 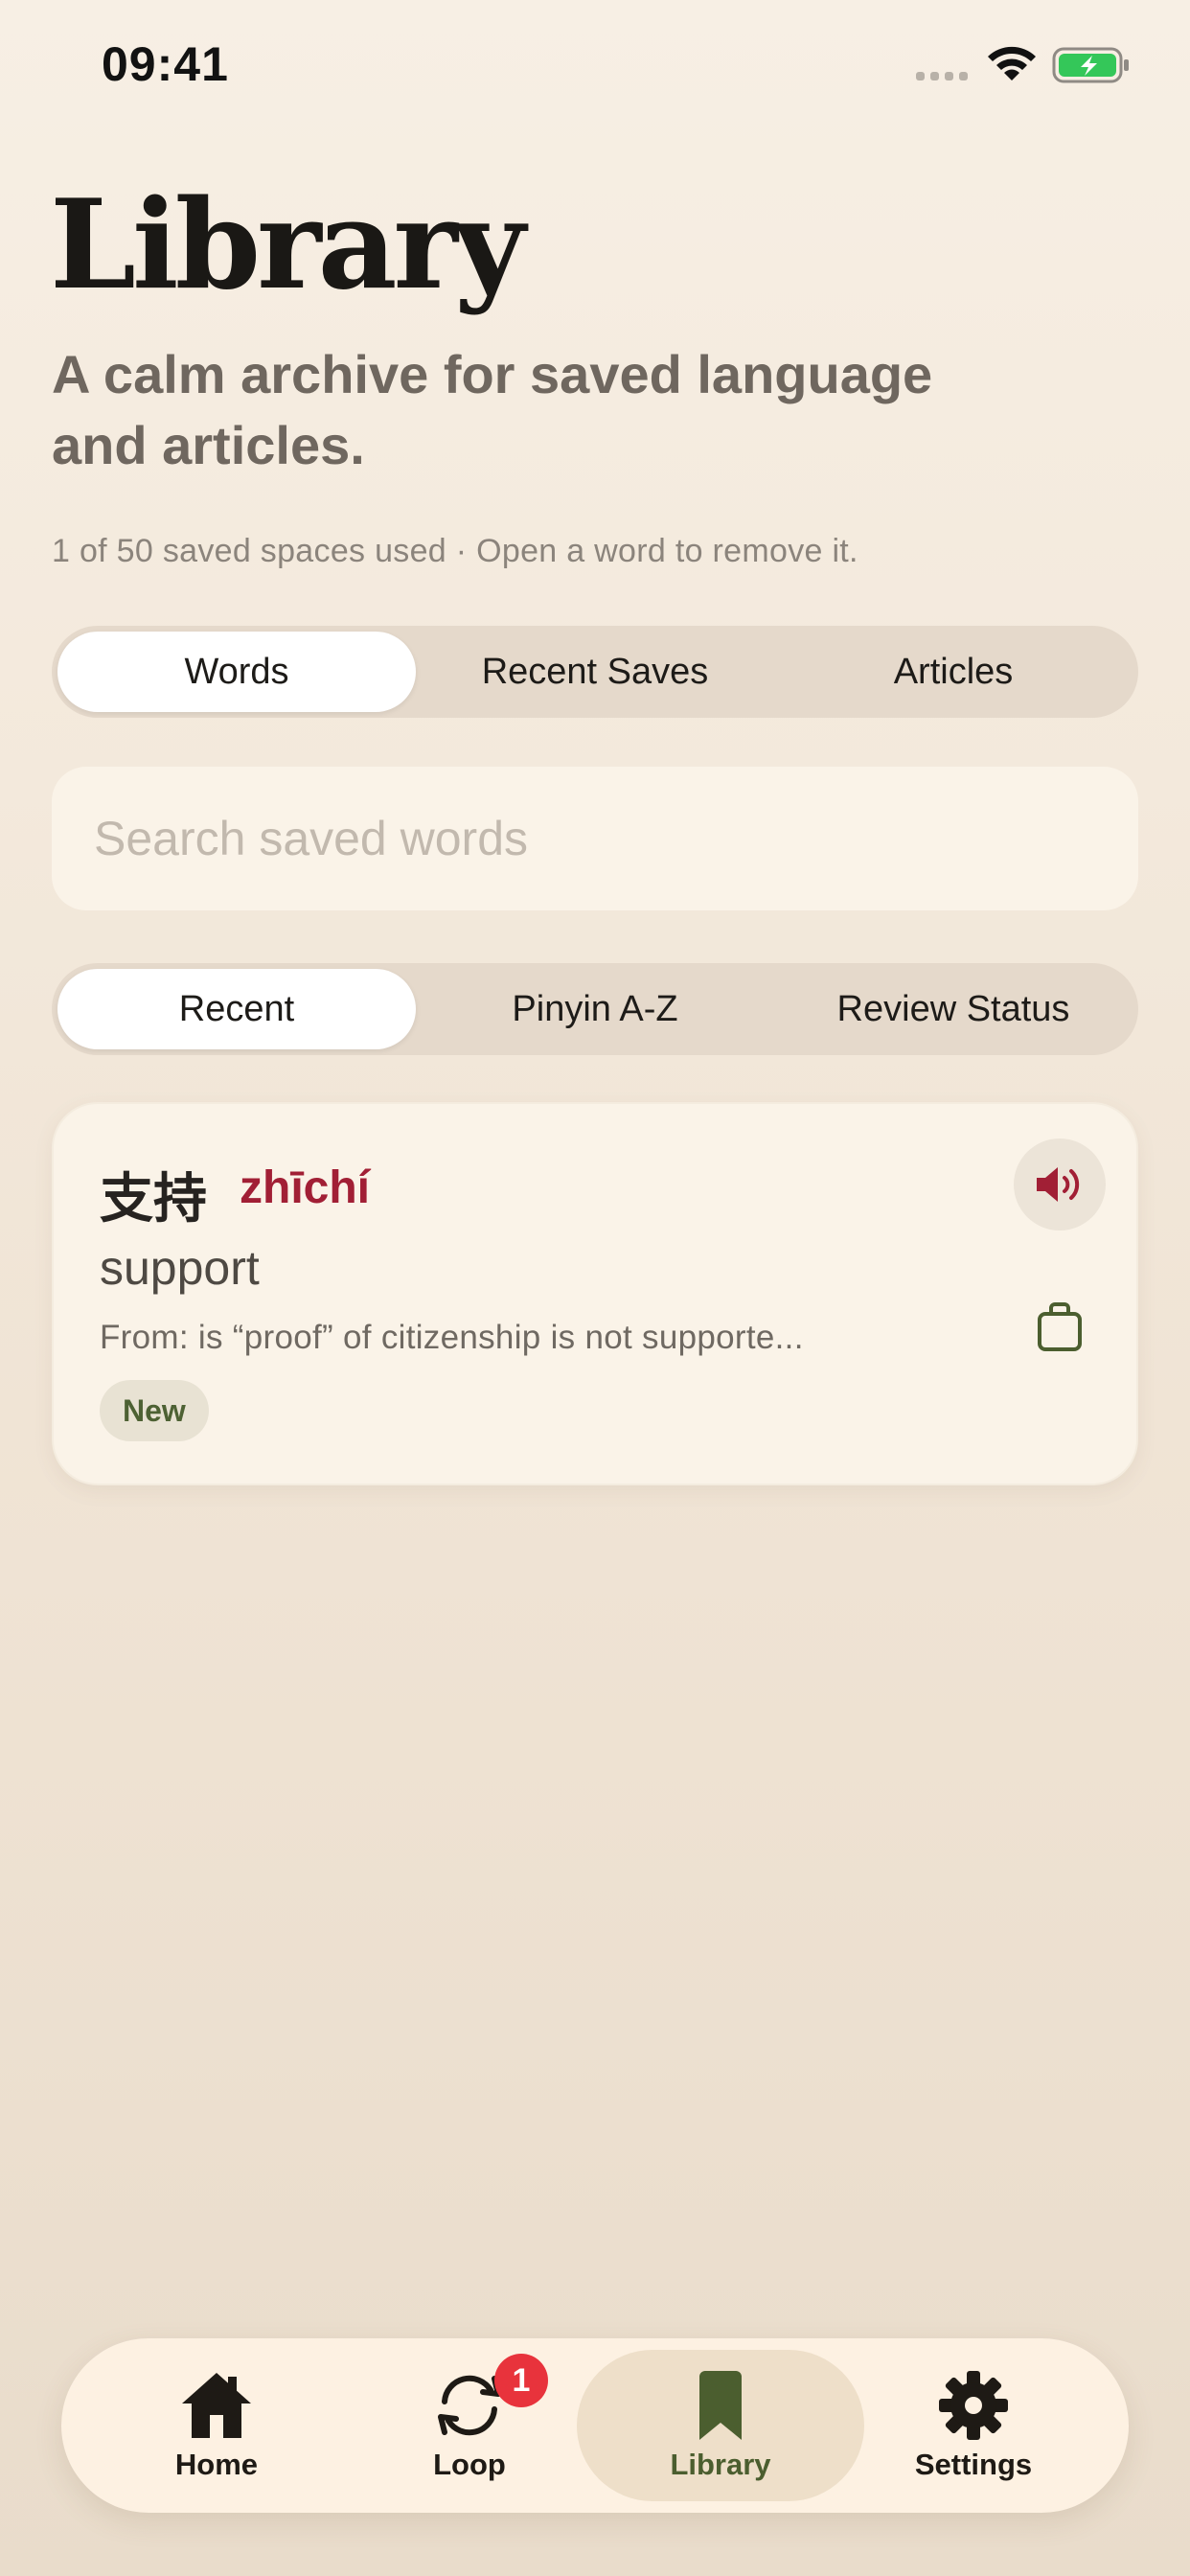 What do you see at coordinates (595, 63) in the screenshot?
I see `status-bar: 09:41` at bounding box center [595, 63].